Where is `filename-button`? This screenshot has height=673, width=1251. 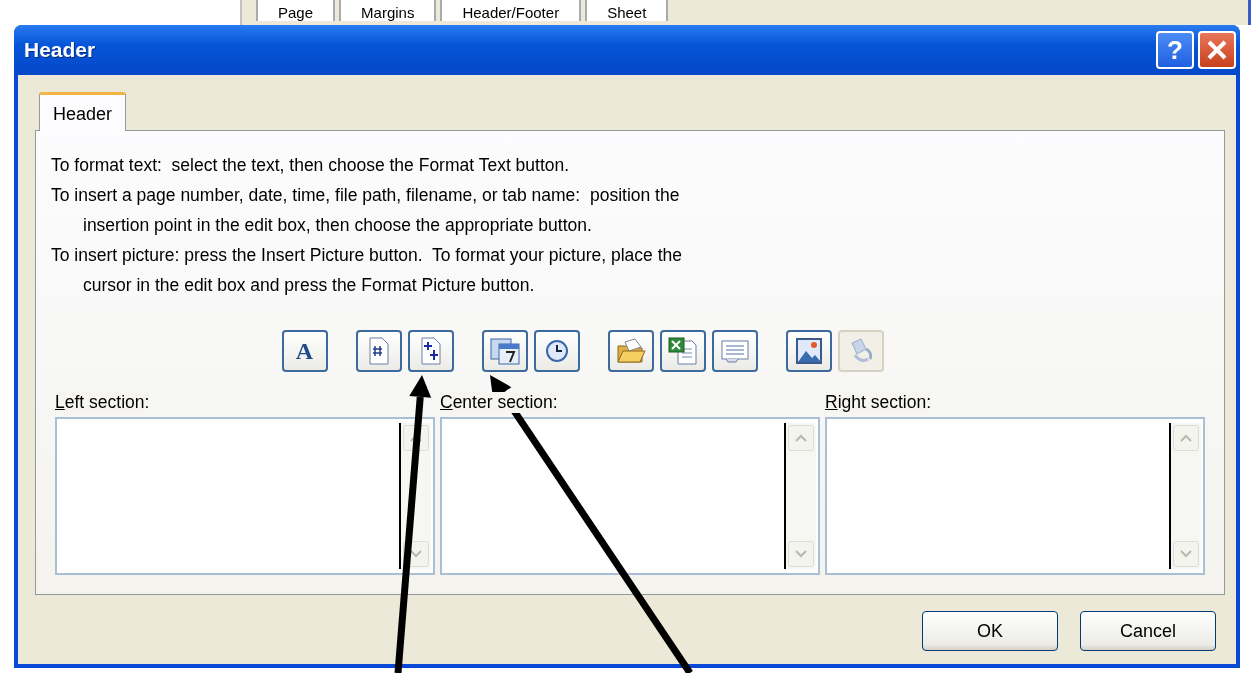 filename-button is located at coordinates (682, 351).